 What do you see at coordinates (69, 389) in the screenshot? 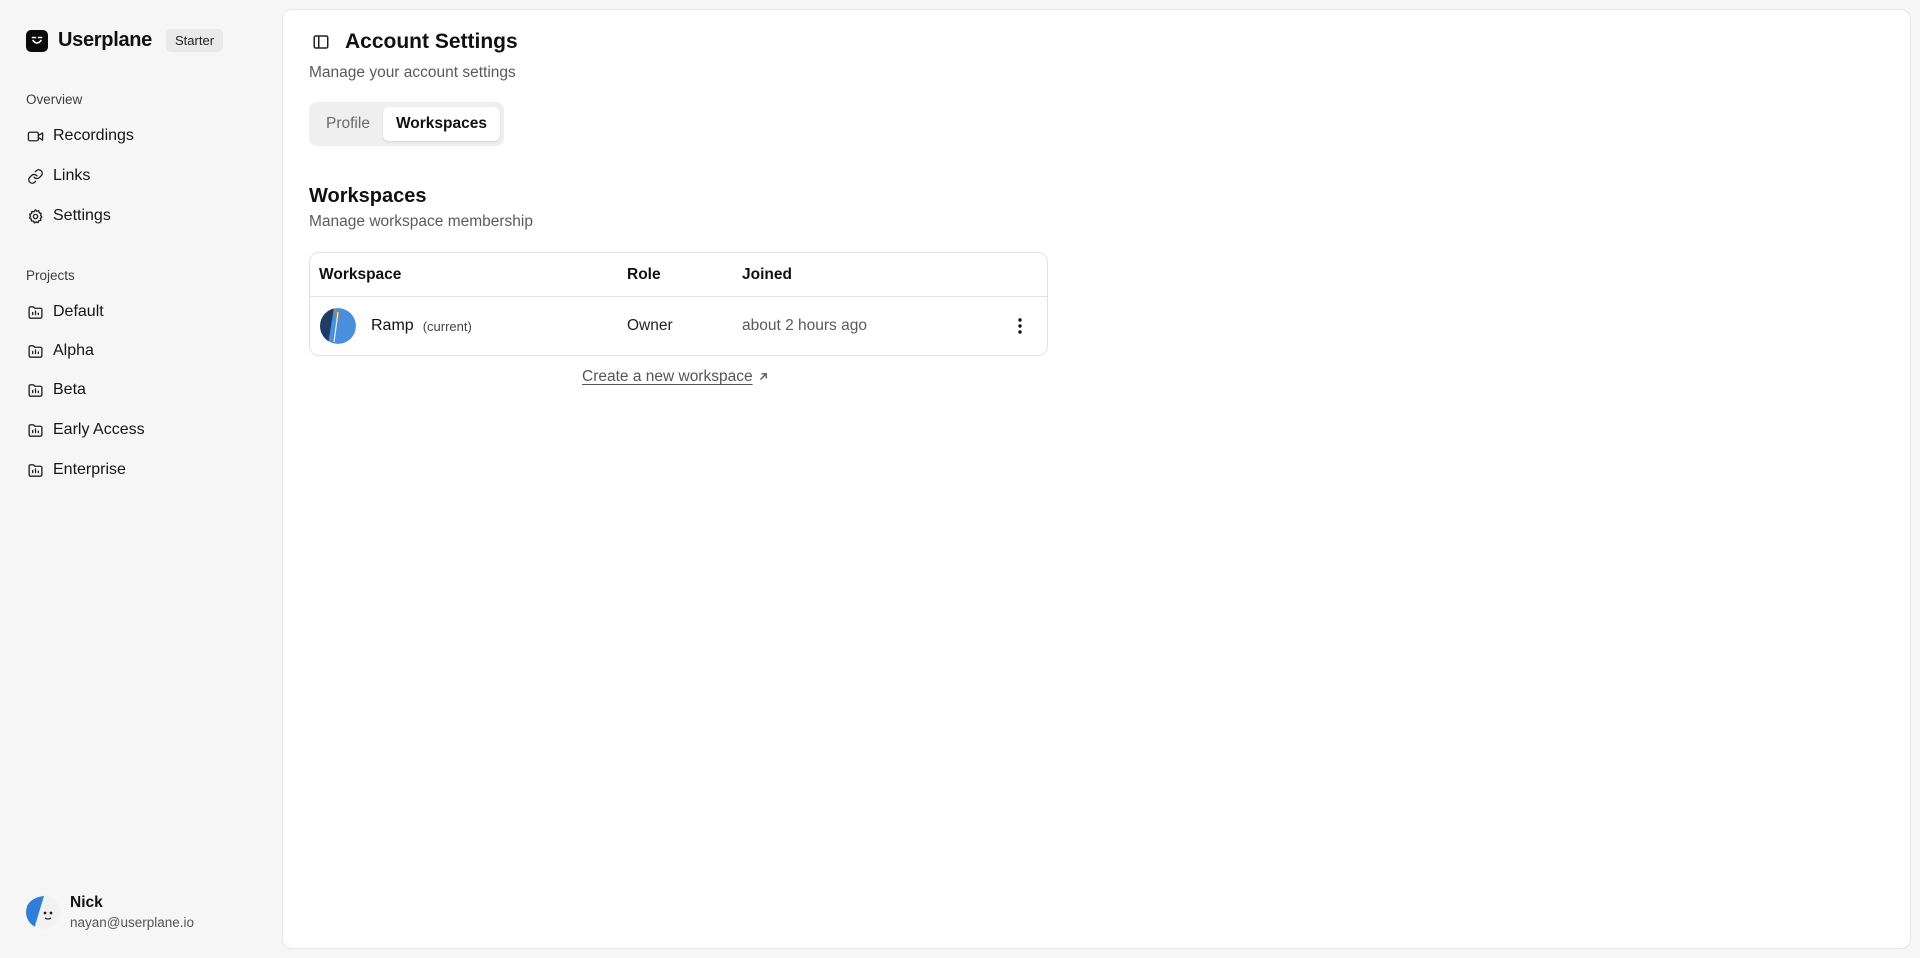
I see `sidebar-item-label: Beta` at bounding box center [69, 389].